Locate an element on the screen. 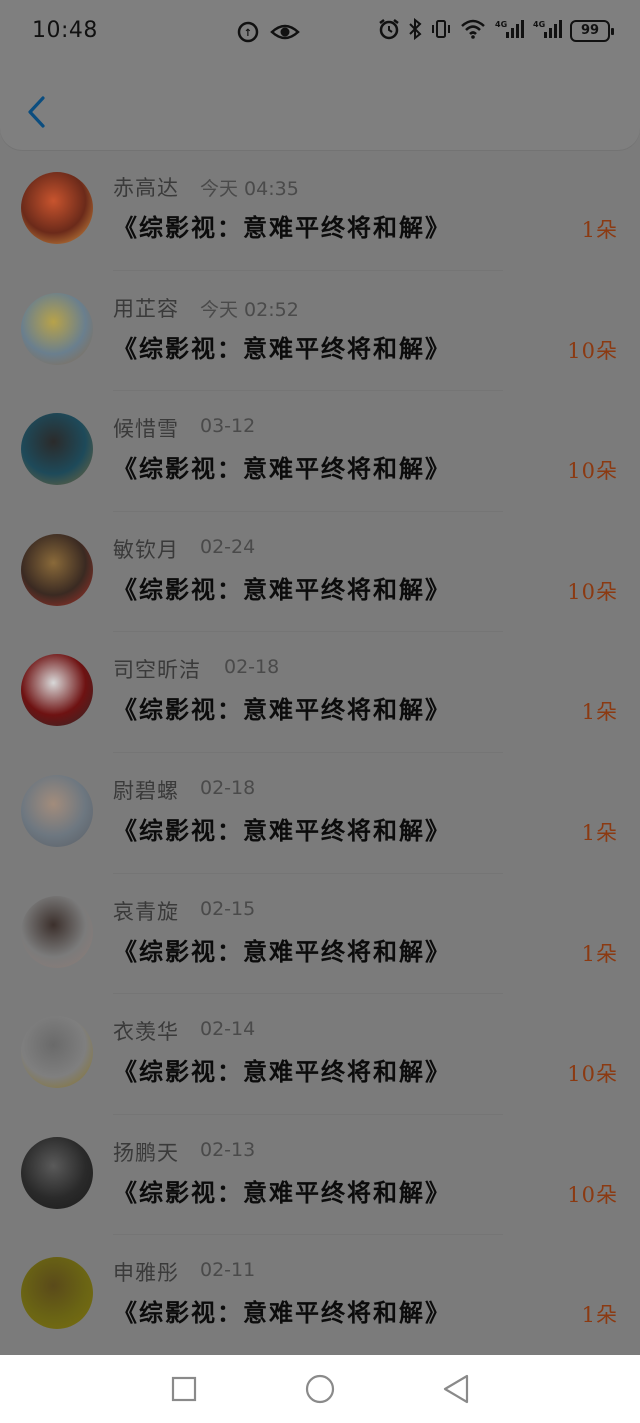 The image size is (640, 1423). timestamp: 今天 04:35 is located at coordinates (249, 189).